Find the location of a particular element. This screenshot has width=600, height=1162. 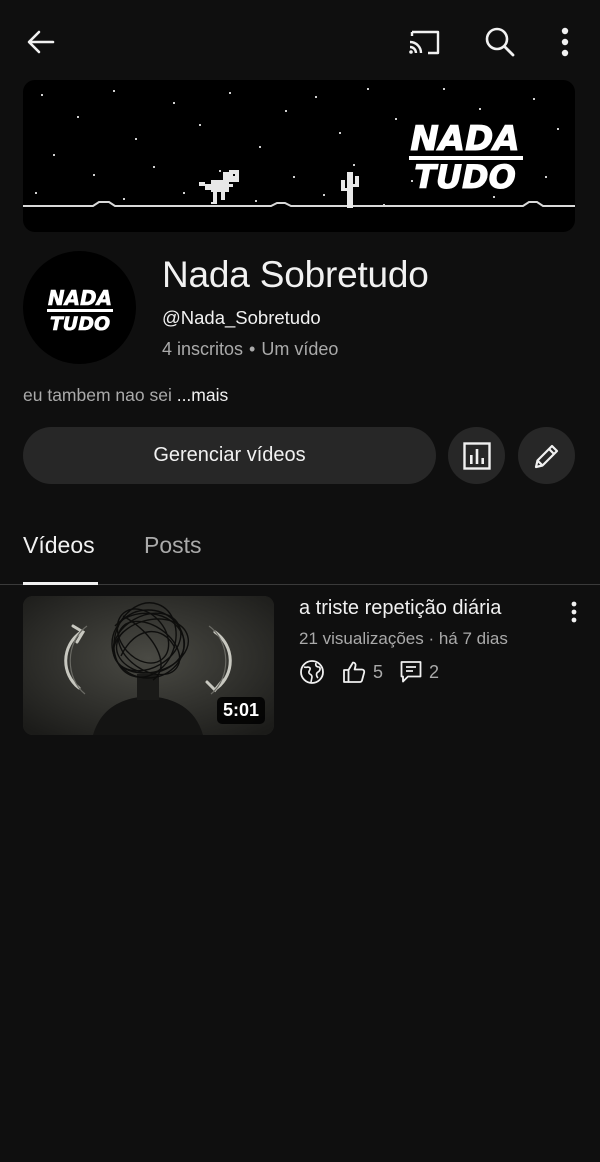

search-button is located at coordinates (500, 42).